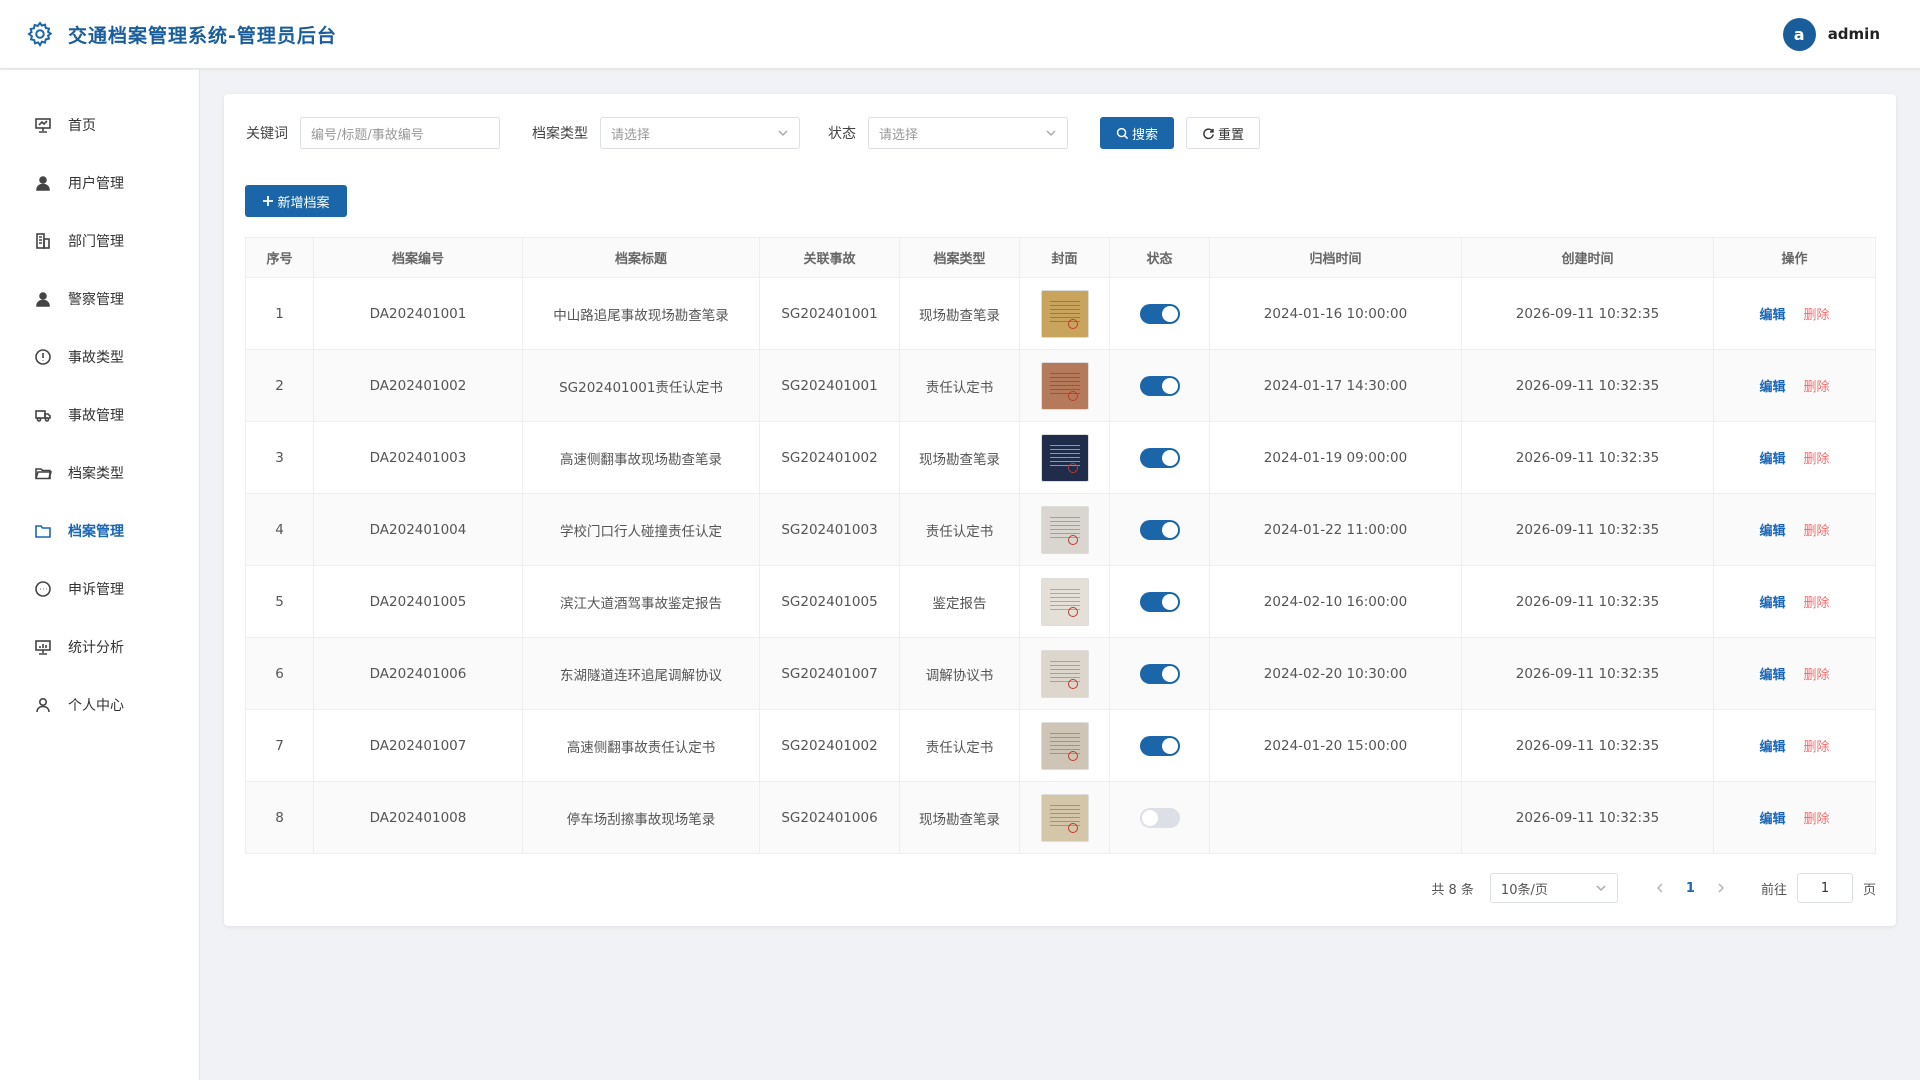 The width and height of the screenshot is (1920, 1080). What do you see at coordinates (96, 416) in the screenshot?
I see `sidebar-item-label: 事故管理` at bounding box center [96, 416].